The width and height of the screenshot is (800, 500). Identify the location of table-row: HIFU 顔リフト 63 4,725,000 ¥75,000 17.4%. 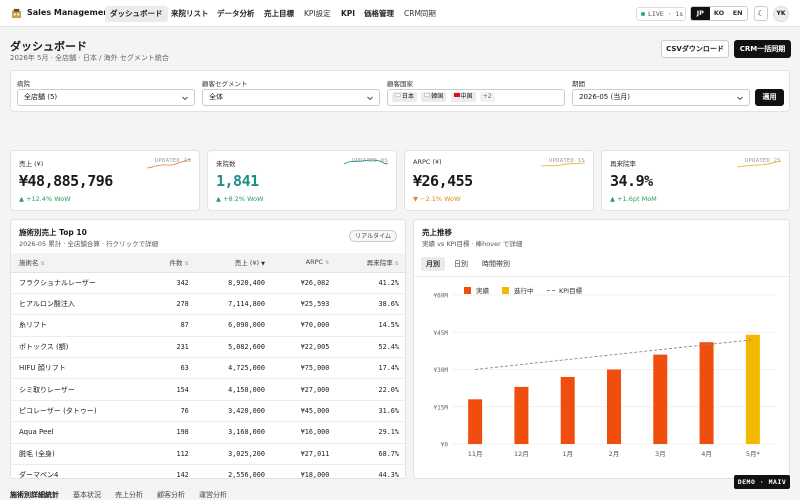
(208, 368).